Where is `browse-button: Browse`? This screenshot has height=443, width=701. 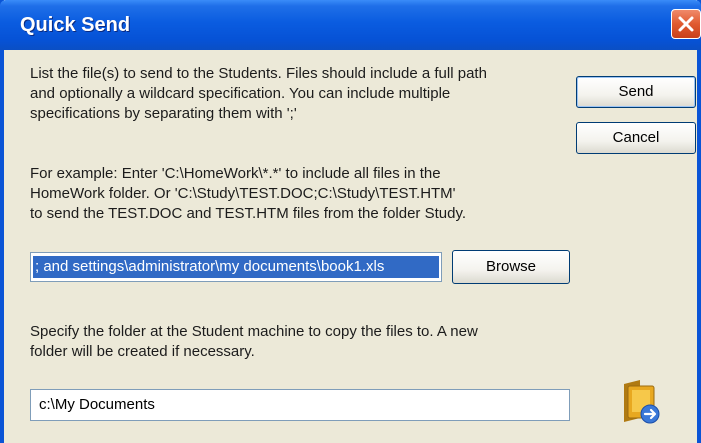
browse-button: Browse is located at coordinates (511, 267).